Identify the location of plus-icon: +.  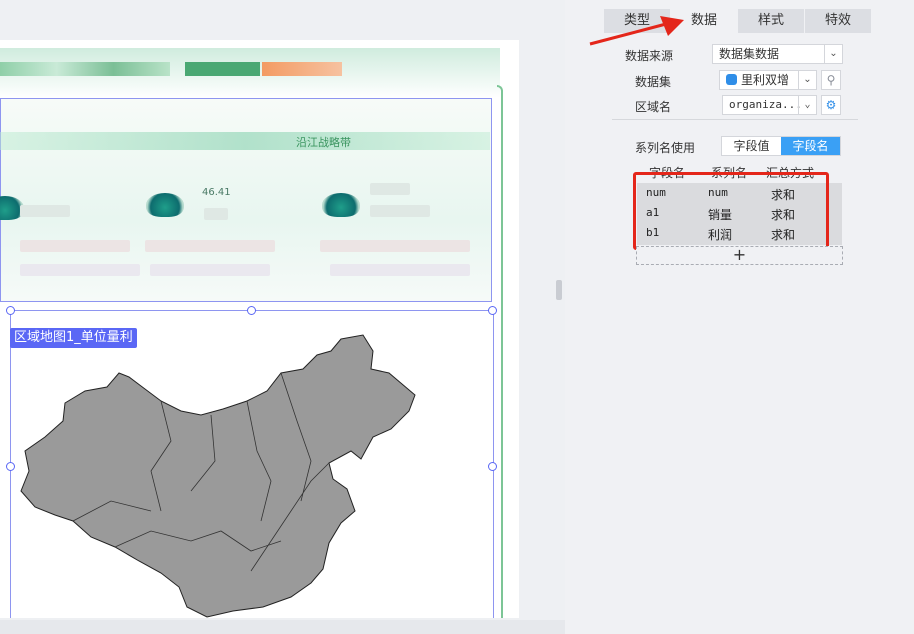
(739, 254).